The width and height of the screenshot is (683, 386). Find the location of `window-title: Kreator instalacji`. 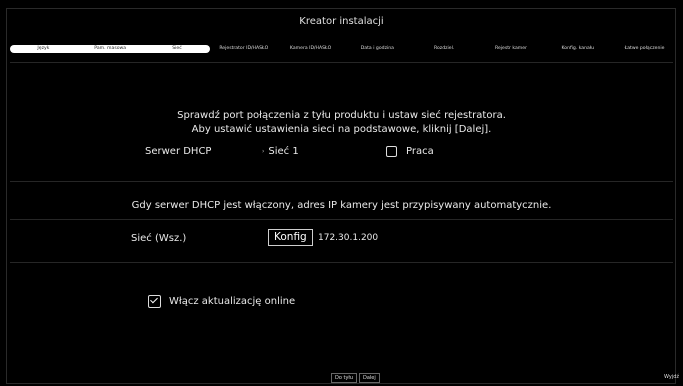

window-title: Kreator instalacji is located at coordinates (341, 21).